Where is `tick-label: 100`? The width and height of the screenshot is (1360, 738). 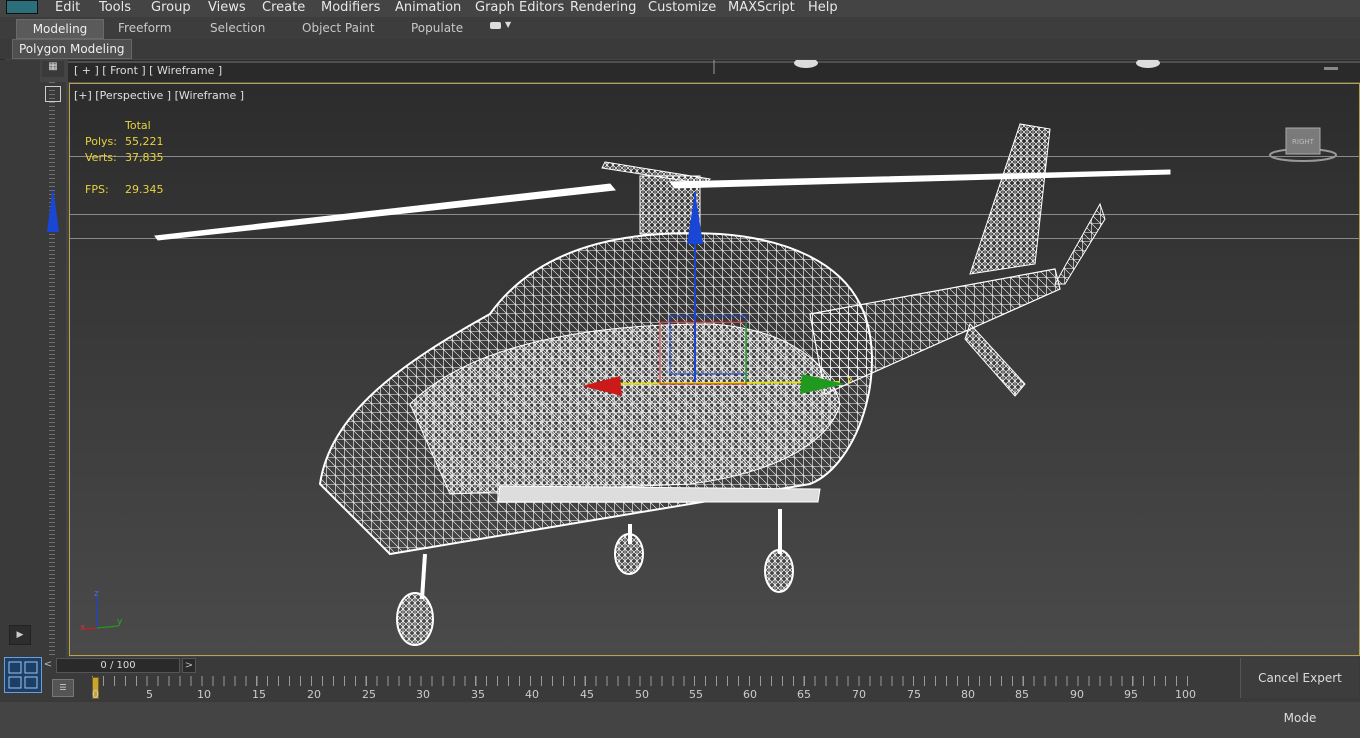
tick-label: 100 is located at coordinates (1185, 694).